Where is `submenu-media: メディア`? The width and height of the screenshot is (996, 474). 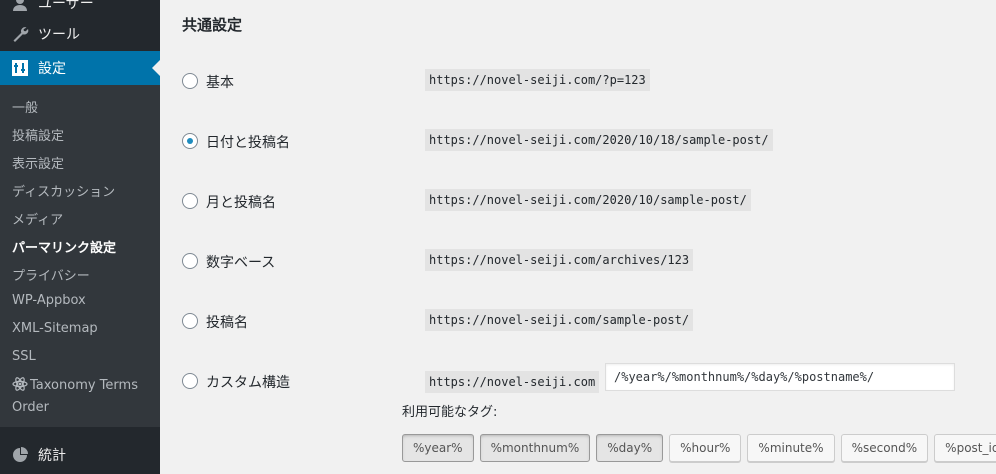
submenu-media: メディア is located at coordinates (37, 218).